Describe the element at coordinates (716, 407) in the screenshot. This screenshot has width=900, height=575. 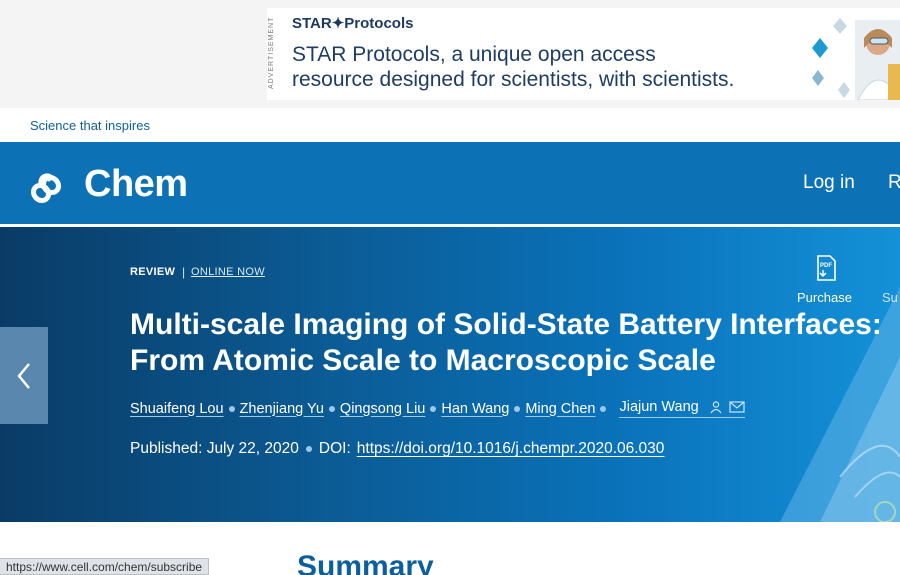
I see `person-icon` at that location.